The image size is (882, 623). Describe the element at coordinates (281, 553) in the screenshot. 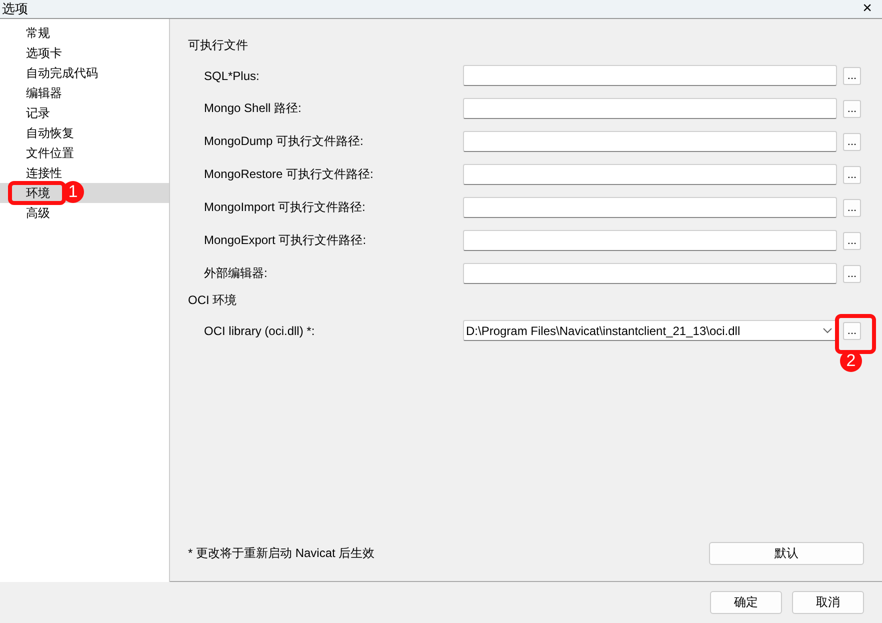

I see `note-text: * 更改将于重新启动 Navicat 后生效` at that location.